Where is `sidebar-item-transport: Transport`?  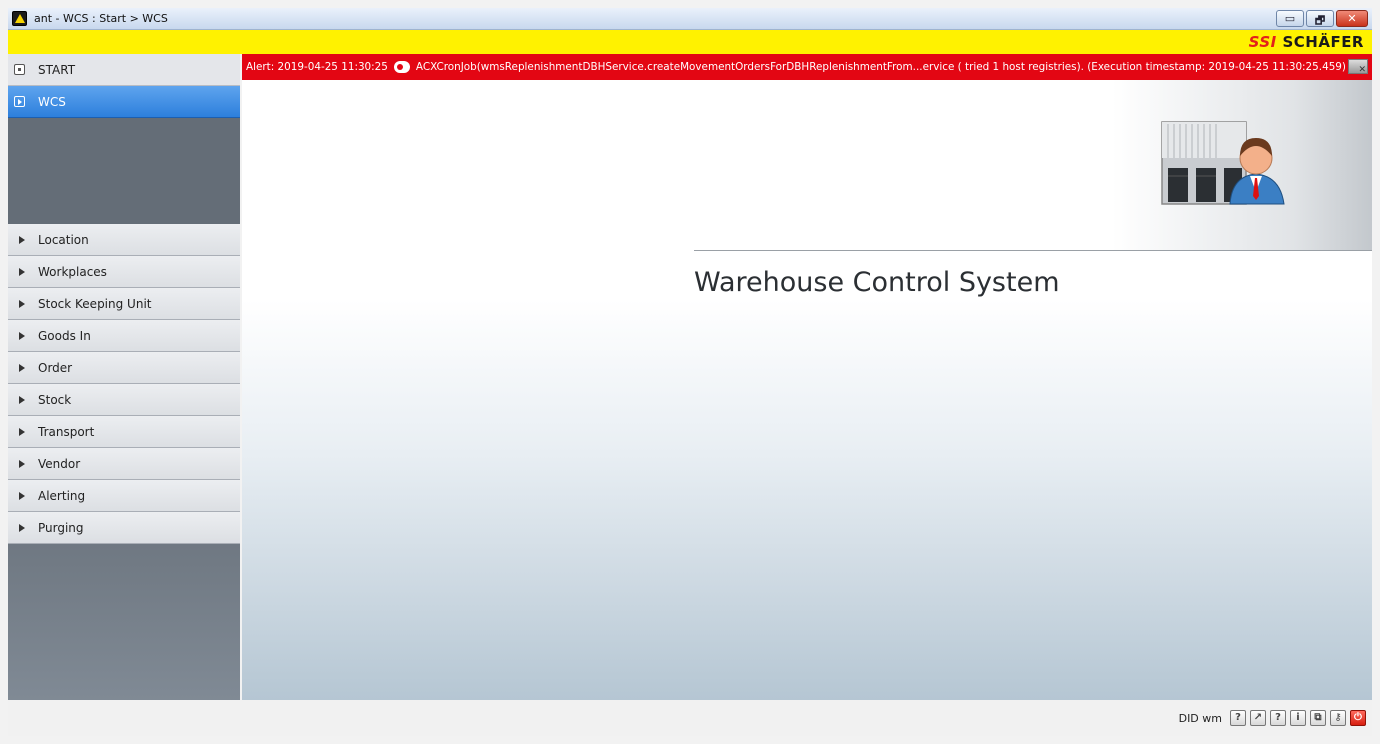
sidebar-item-transport: Transport is located at coordinates (124, 432).